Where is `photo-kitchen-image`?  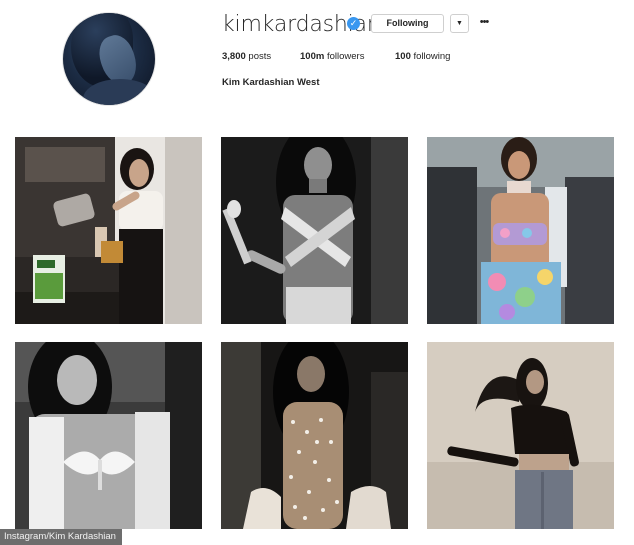
photo-kitchen-image is located at coordinates (108, 230).